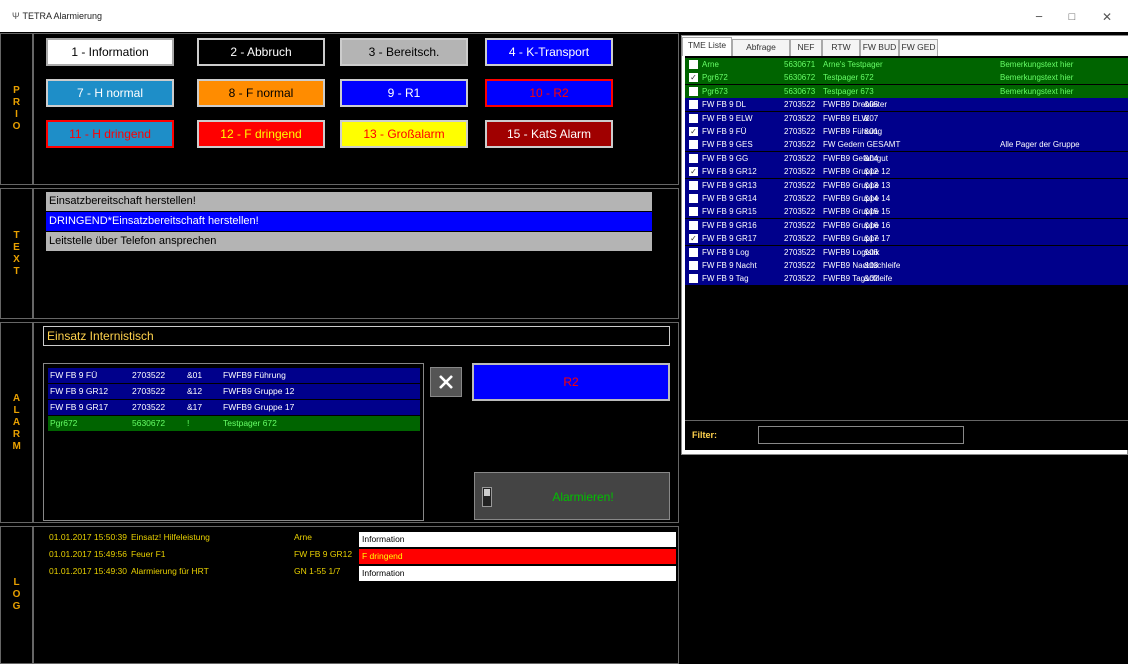 This screenshot has height=664, width=1128. What do you see at coordinates (16, 594) in the screenshot?
I see `section-label-text: LOG` at bounding box center [16, 594].